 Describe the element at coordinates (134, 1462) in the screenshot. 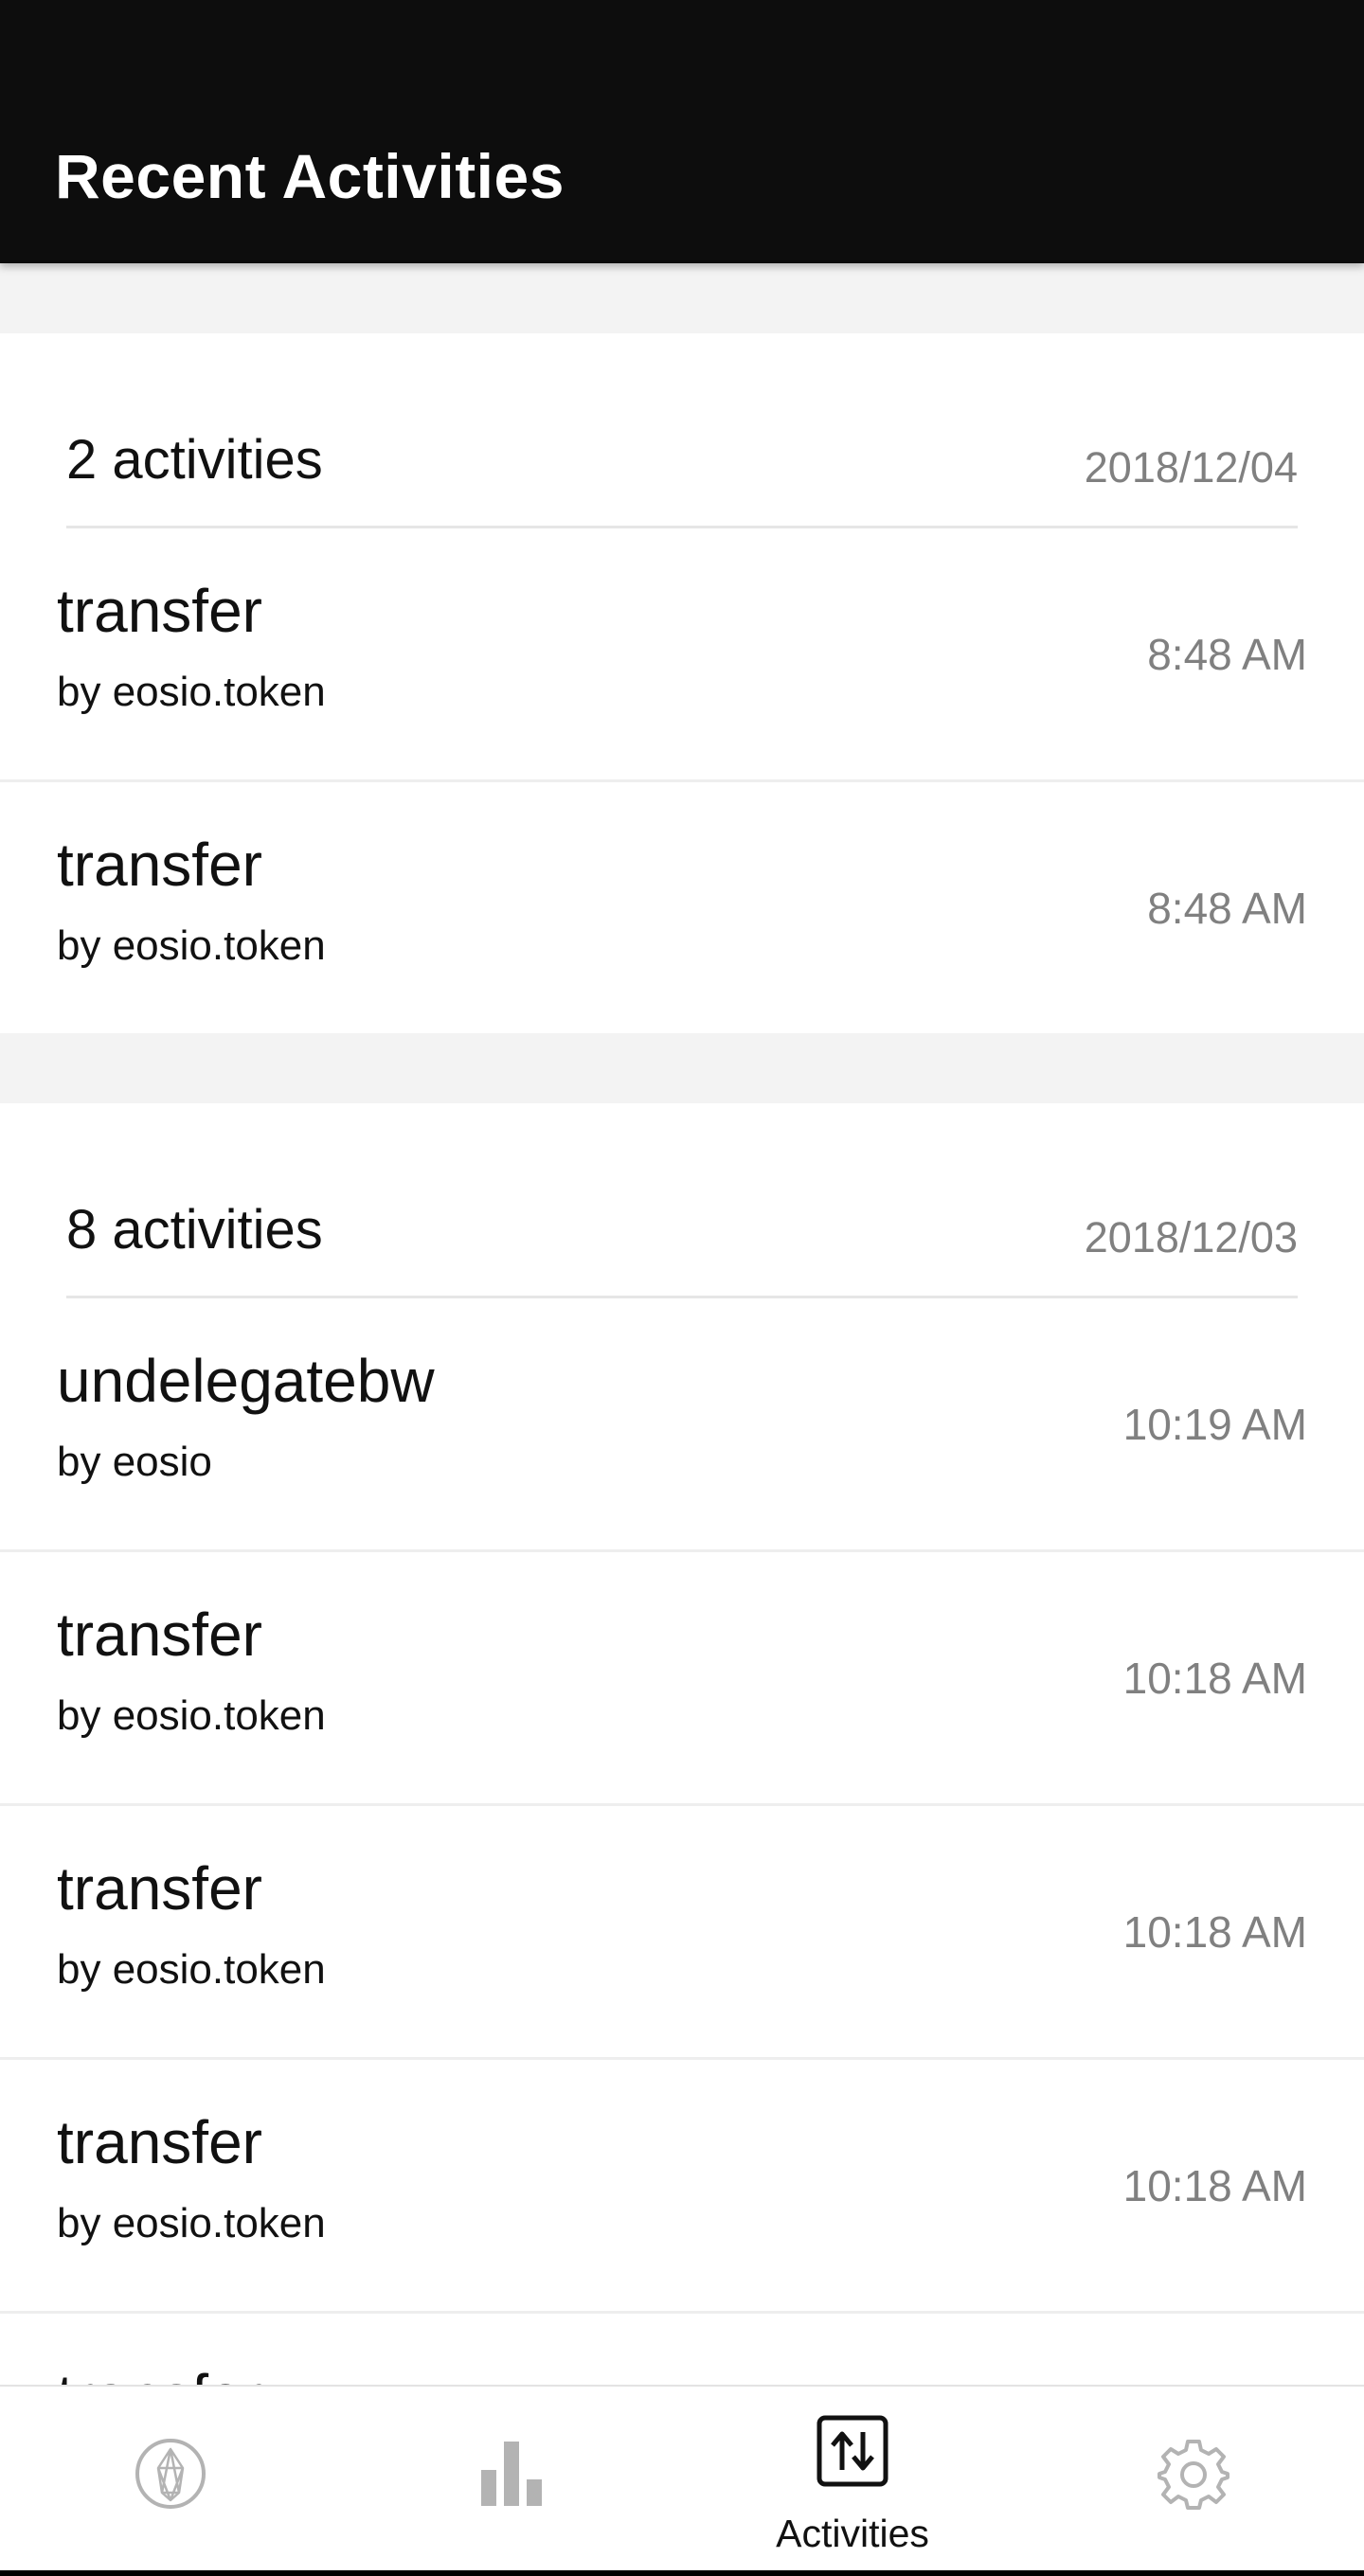

I see `activity-account: by eosio` at that location.